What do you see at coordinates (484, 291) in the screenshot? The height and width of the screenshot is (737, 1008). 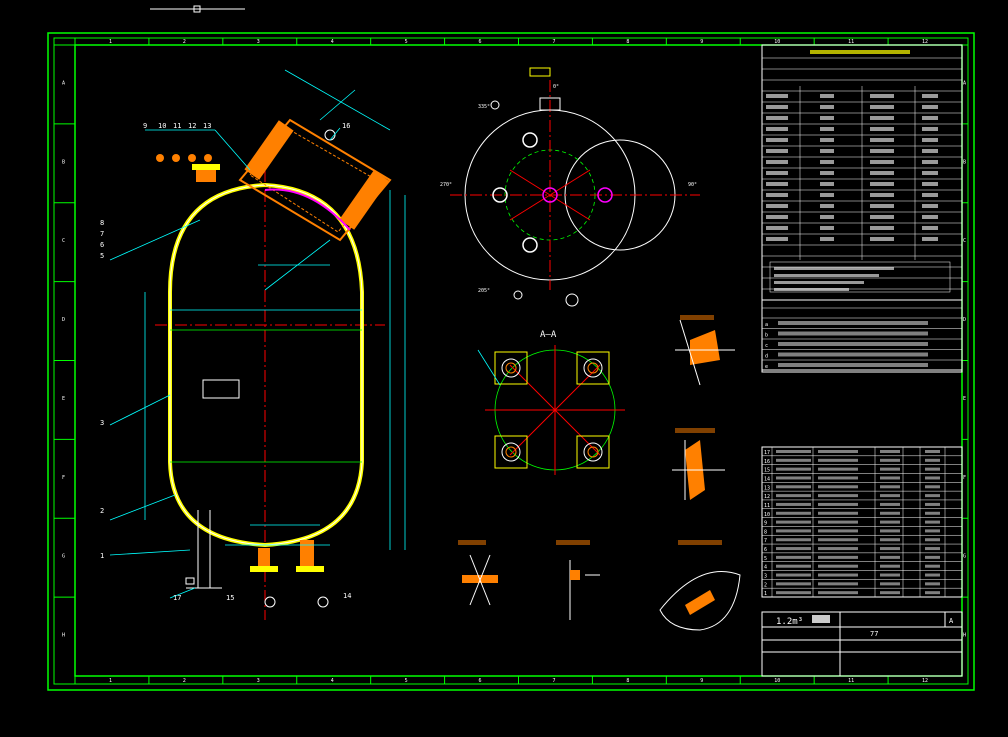 I see `angle-205: 205°` at bounding box center [484, 291].